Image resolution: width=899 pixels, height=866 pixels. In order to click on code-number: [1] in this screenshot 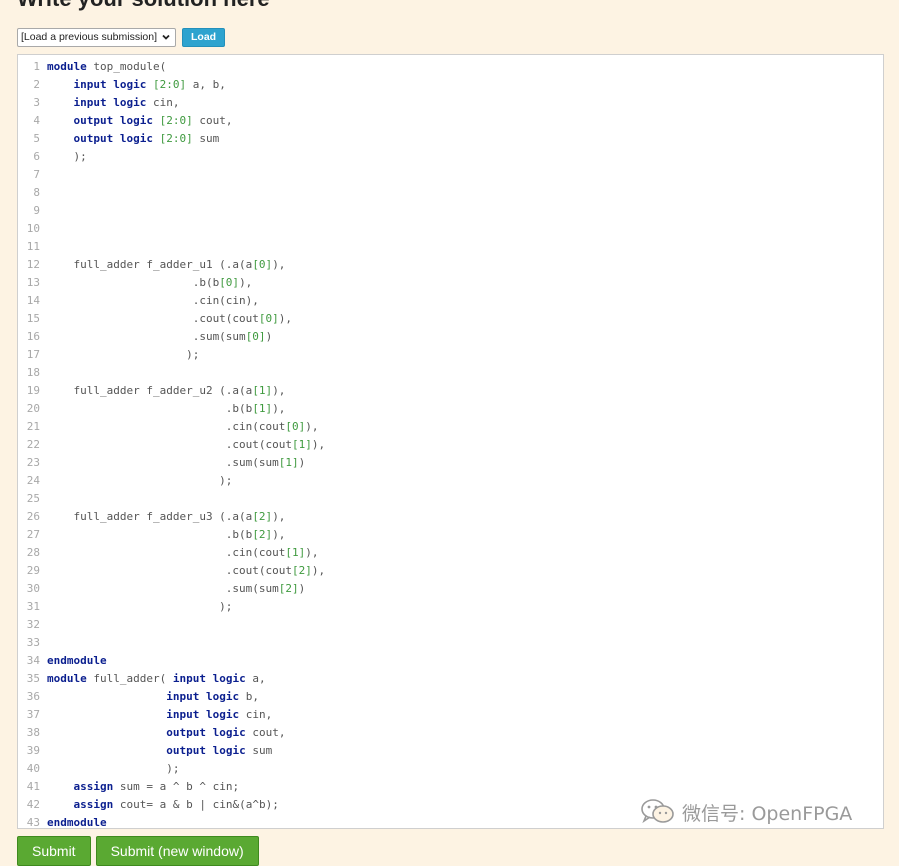, I will do `click(295, 552)`.